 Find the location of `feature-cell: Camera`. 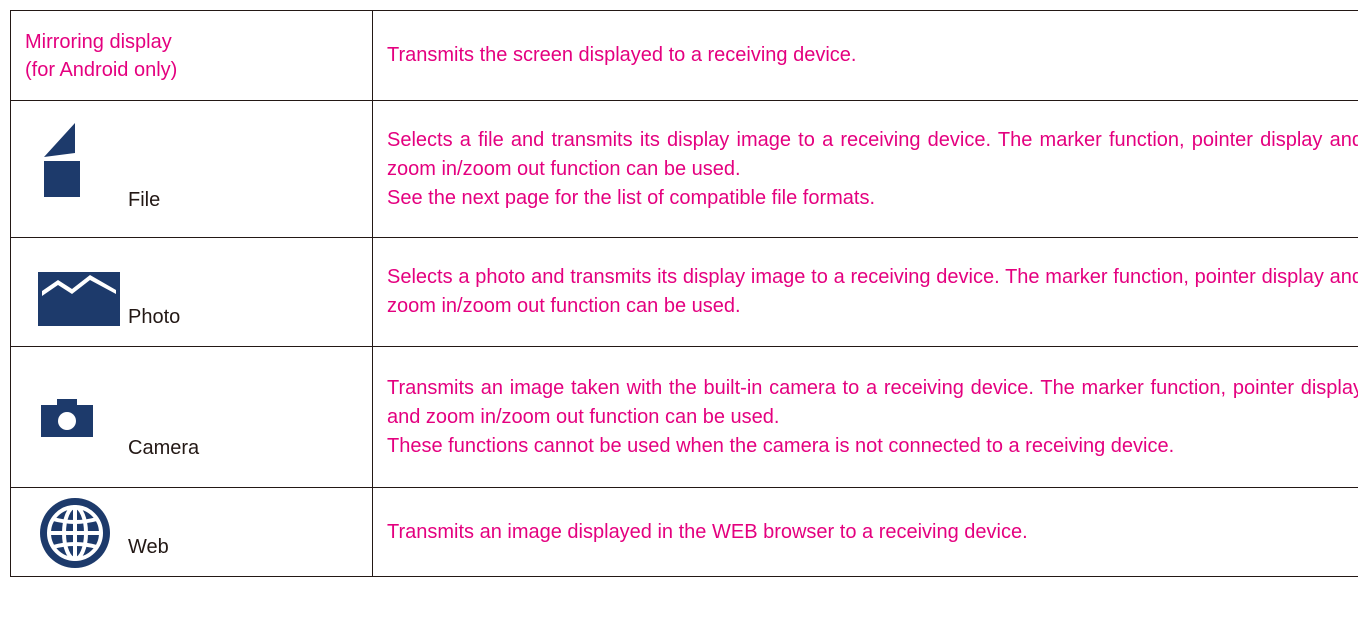

feature-cell: Camera is located at coordinates (191, 417).